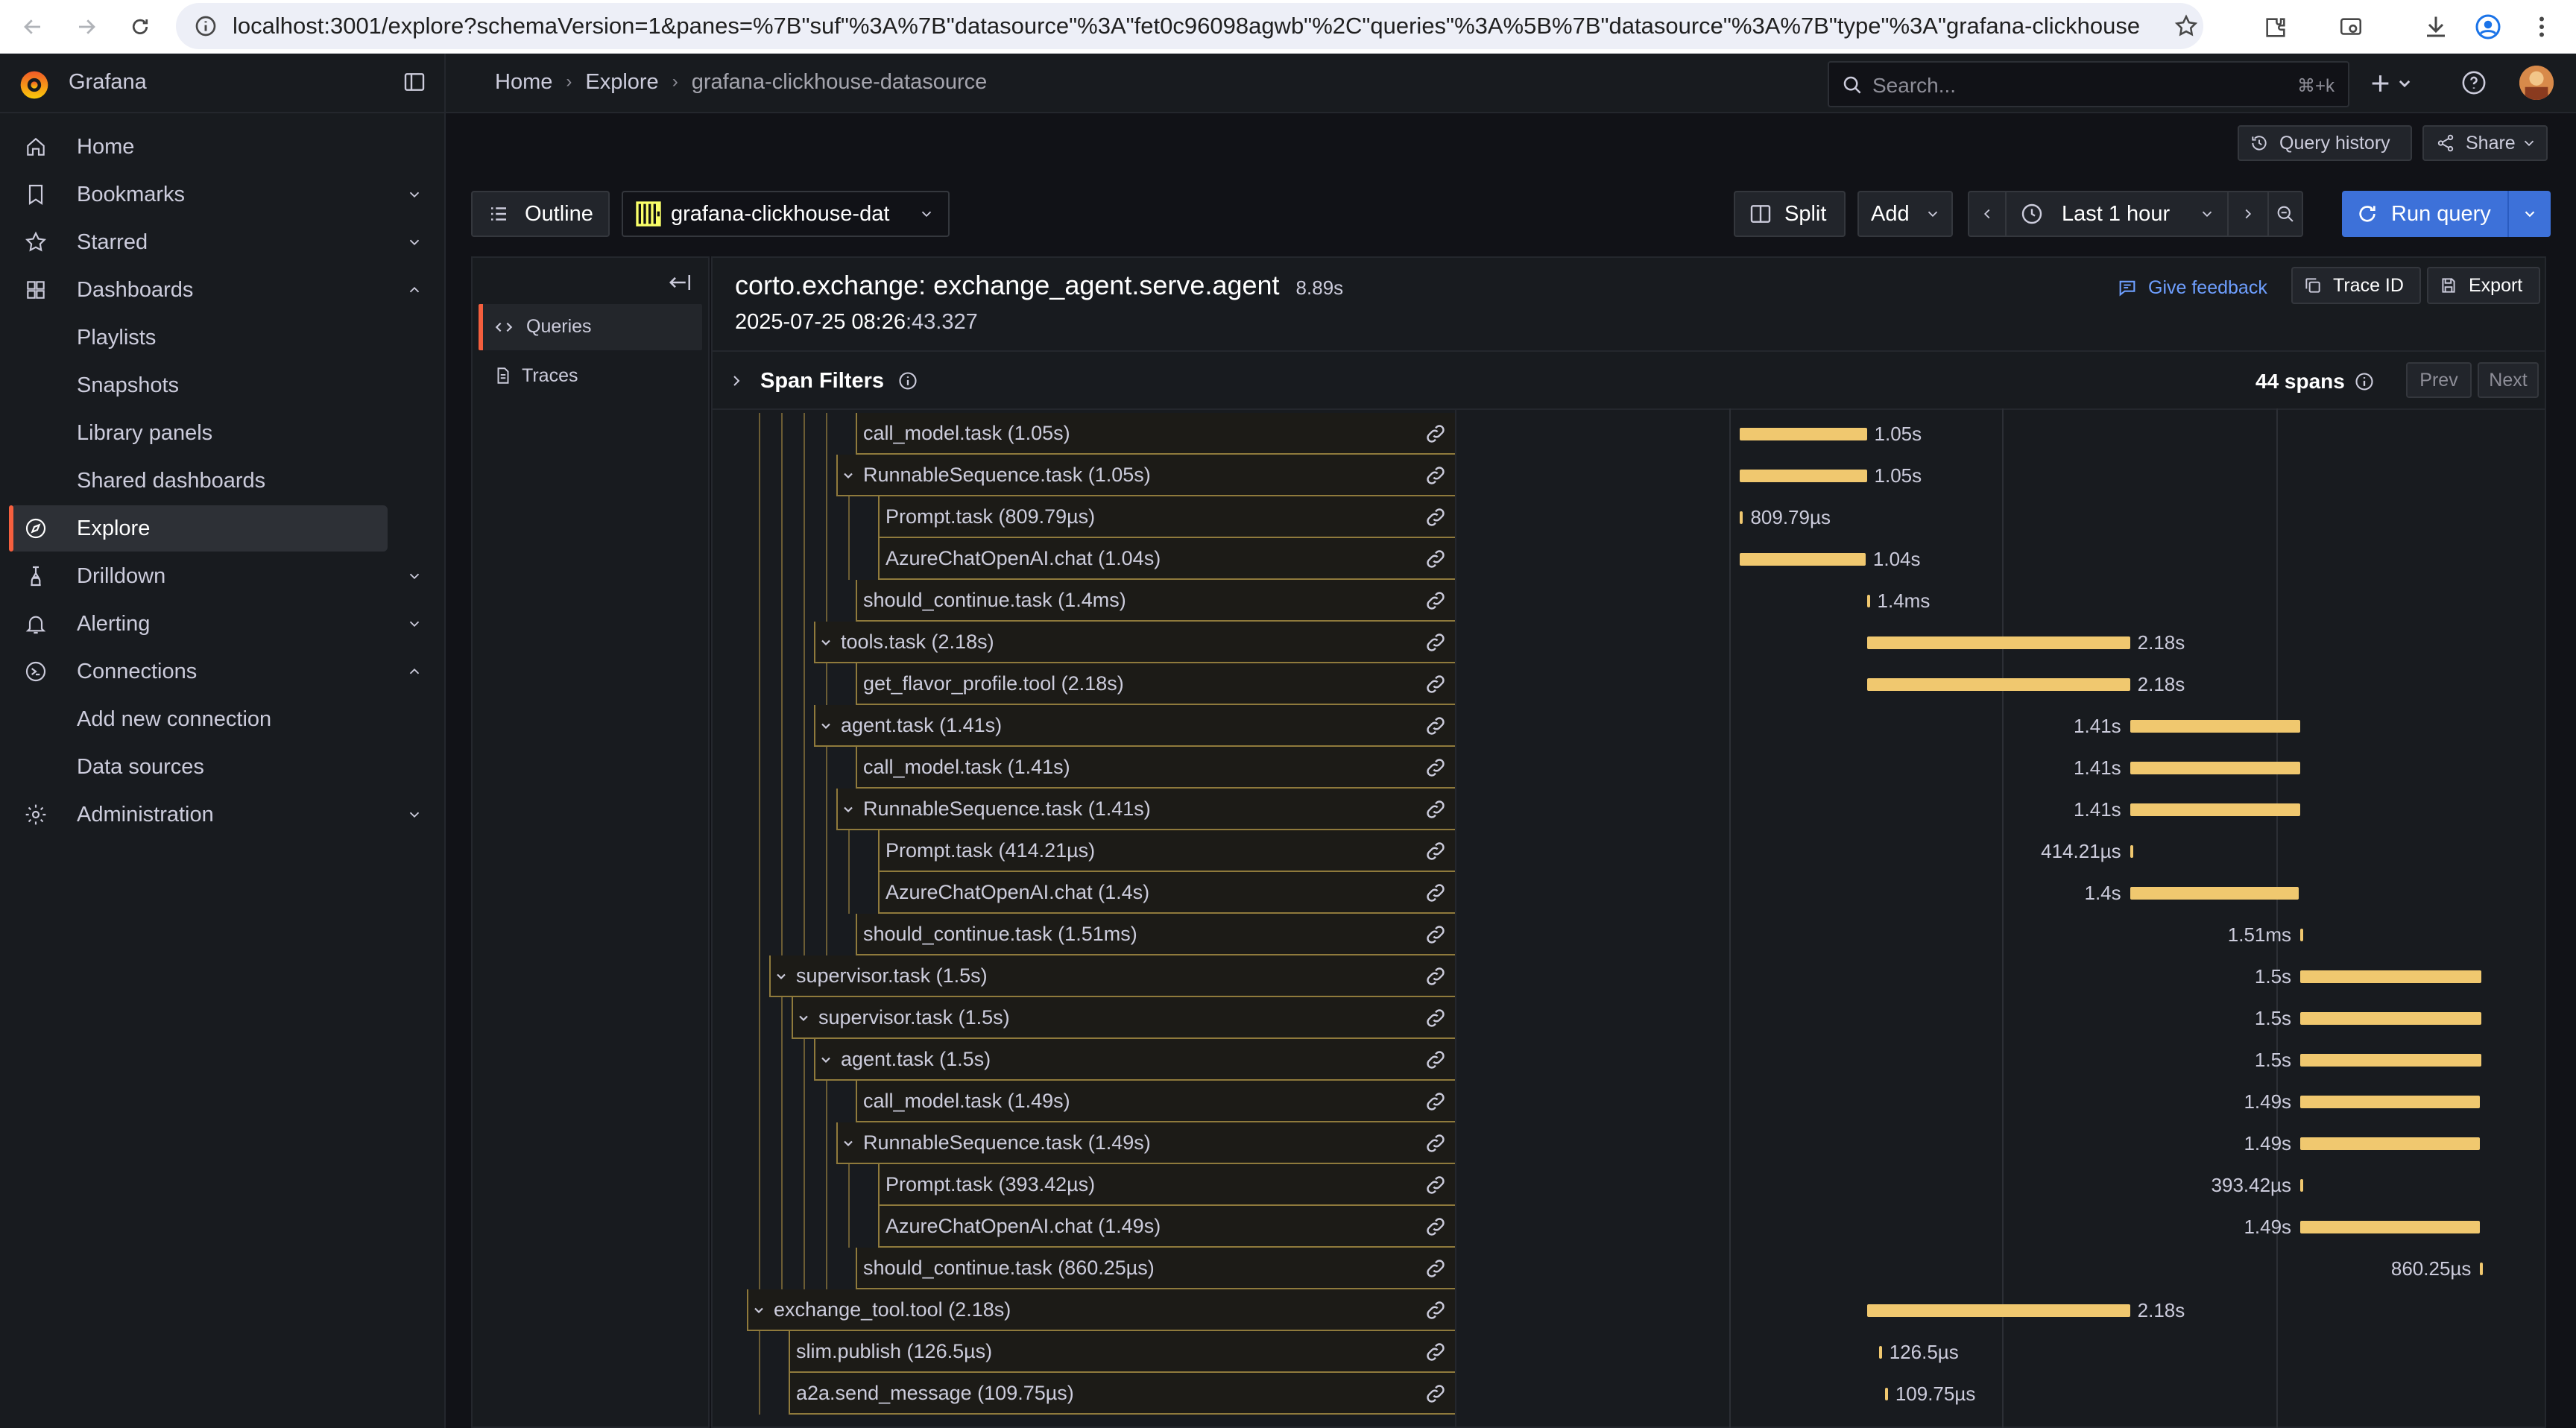  Describe the element at coordinates (2392, 83) in the screenshot. I see `add-plus-icon` at that location.